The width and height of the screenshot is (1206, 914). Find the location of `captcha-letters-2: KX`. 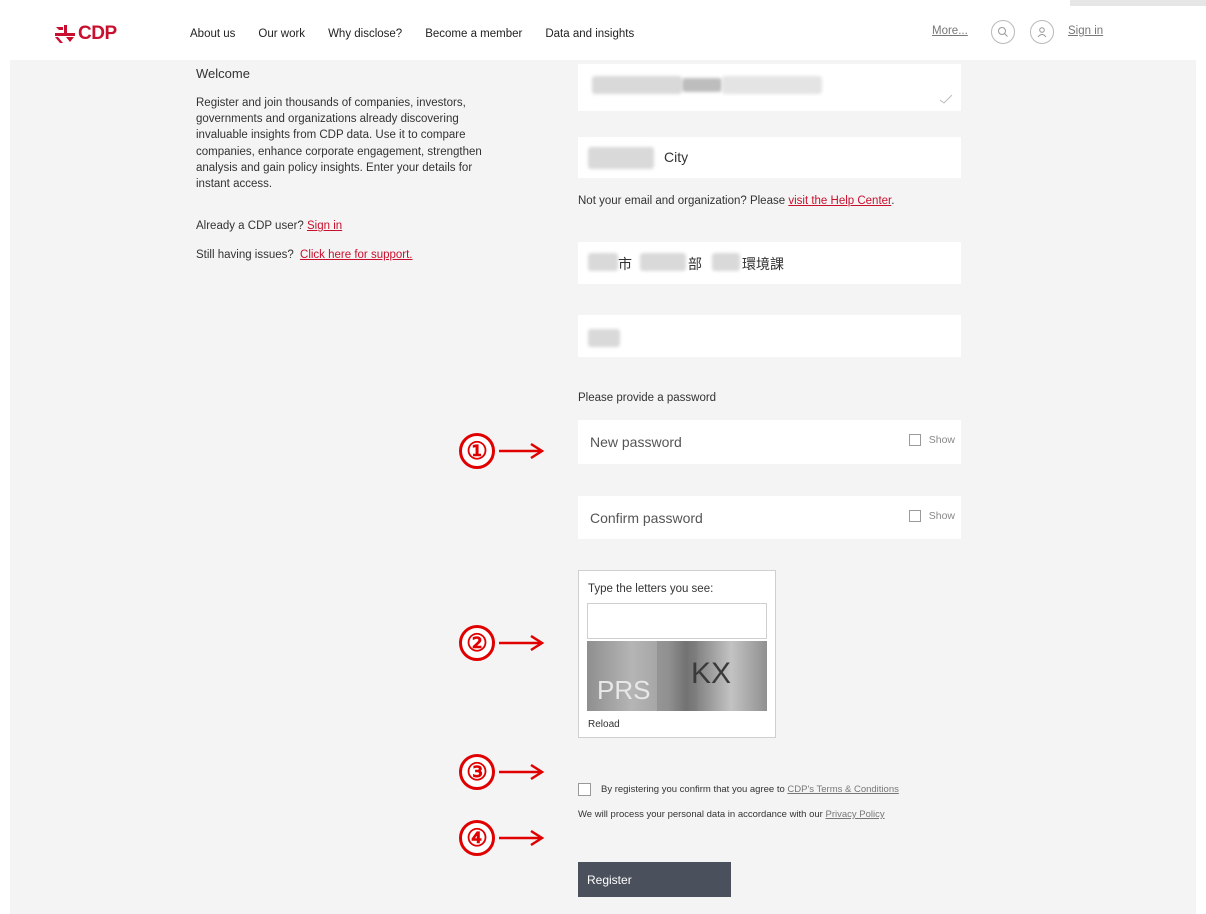

captcha-letters-2: KX is located at coordinates (711, 673).